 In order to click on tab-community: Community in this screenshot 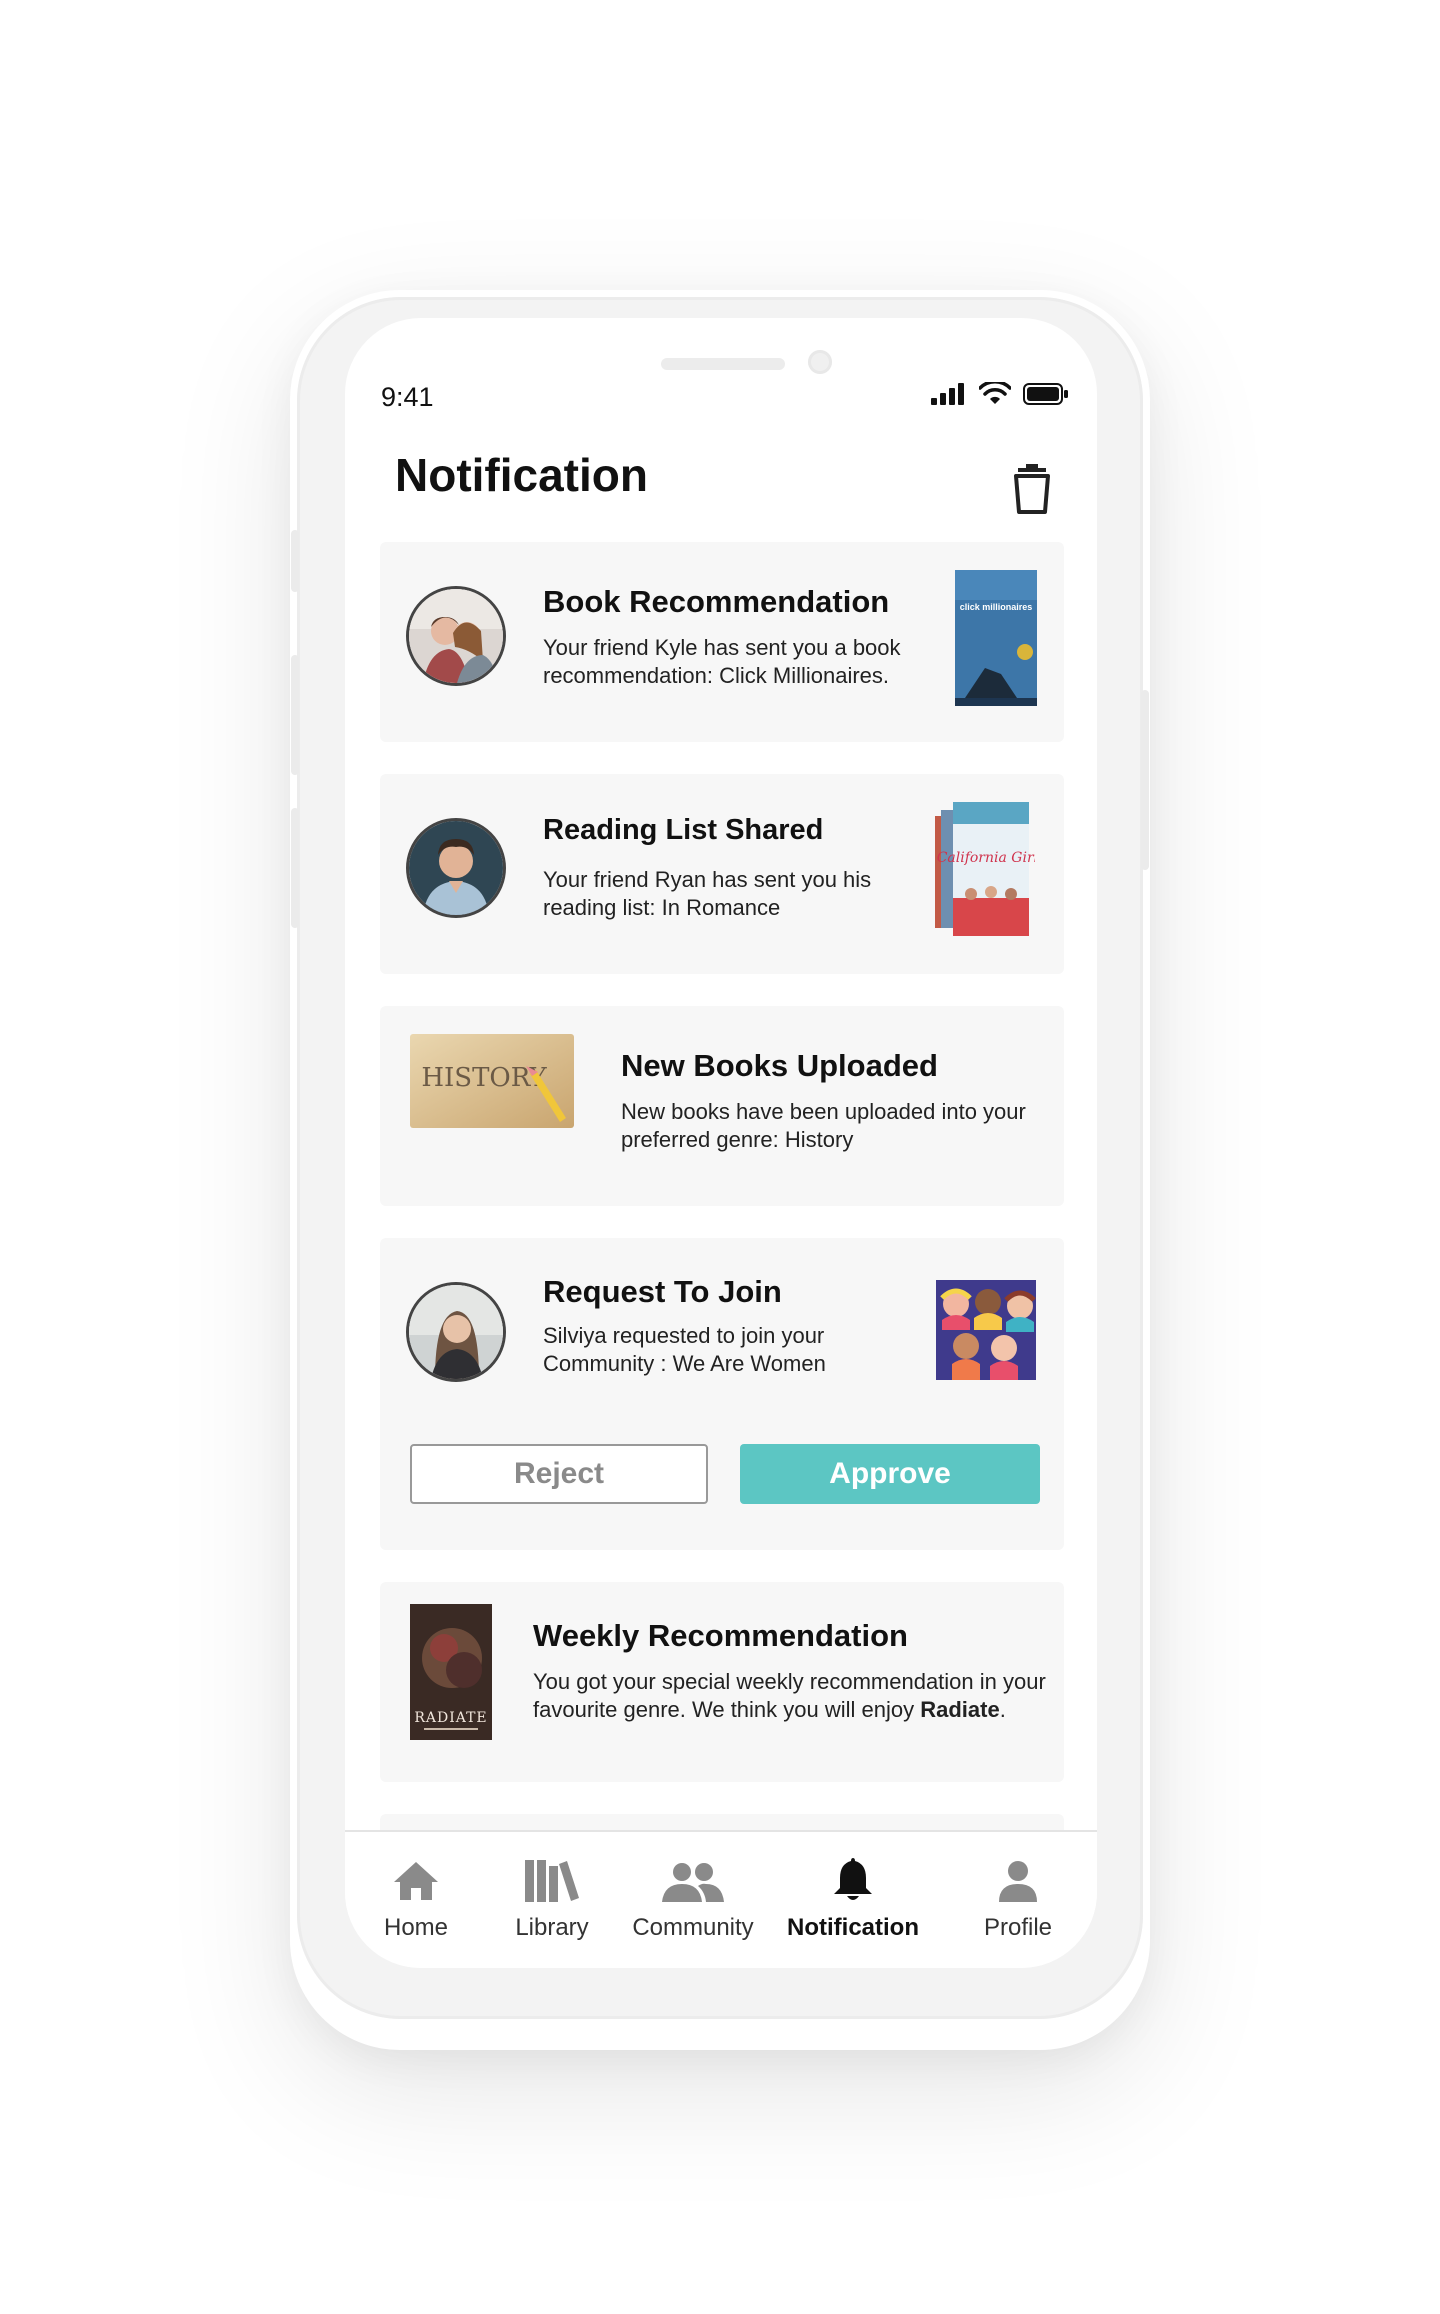, I will do `click(693, 1898)`.